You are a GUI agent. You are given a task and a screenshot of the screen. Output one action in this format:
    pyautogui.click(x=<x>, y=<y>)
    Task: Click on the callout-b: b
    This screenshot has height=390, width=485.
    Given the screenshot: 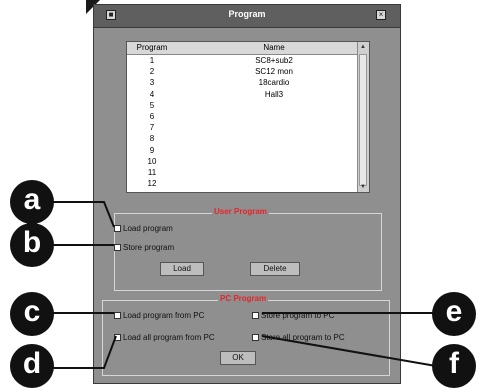 What is the action you would take?
    pyautogui.click(x=32, y=245)
    